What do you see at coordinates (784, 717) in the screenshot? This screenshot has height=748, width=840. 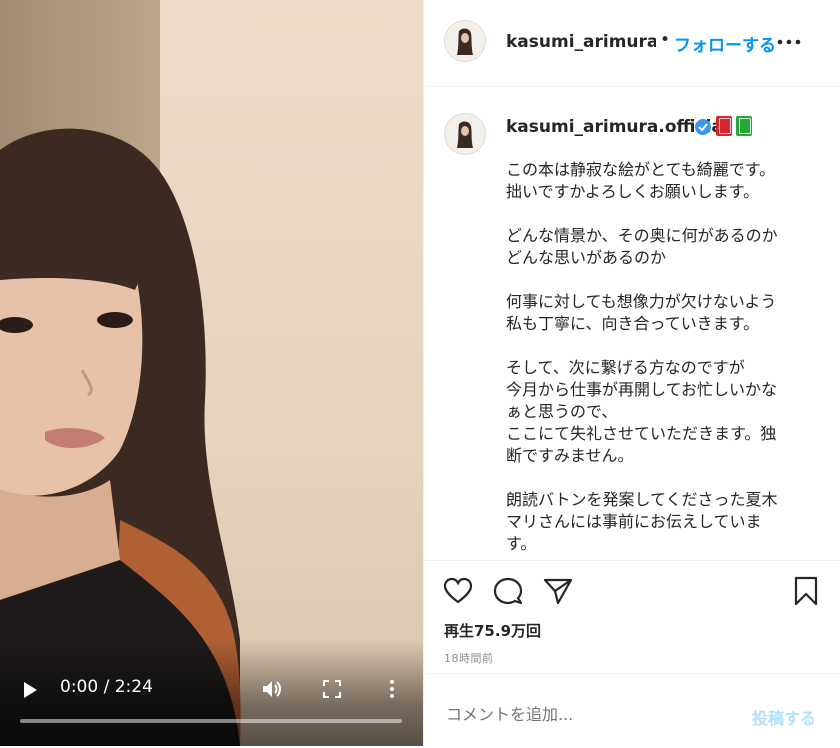 I see `post-comment-button: 投稿する` at bounding box center [784, 717].